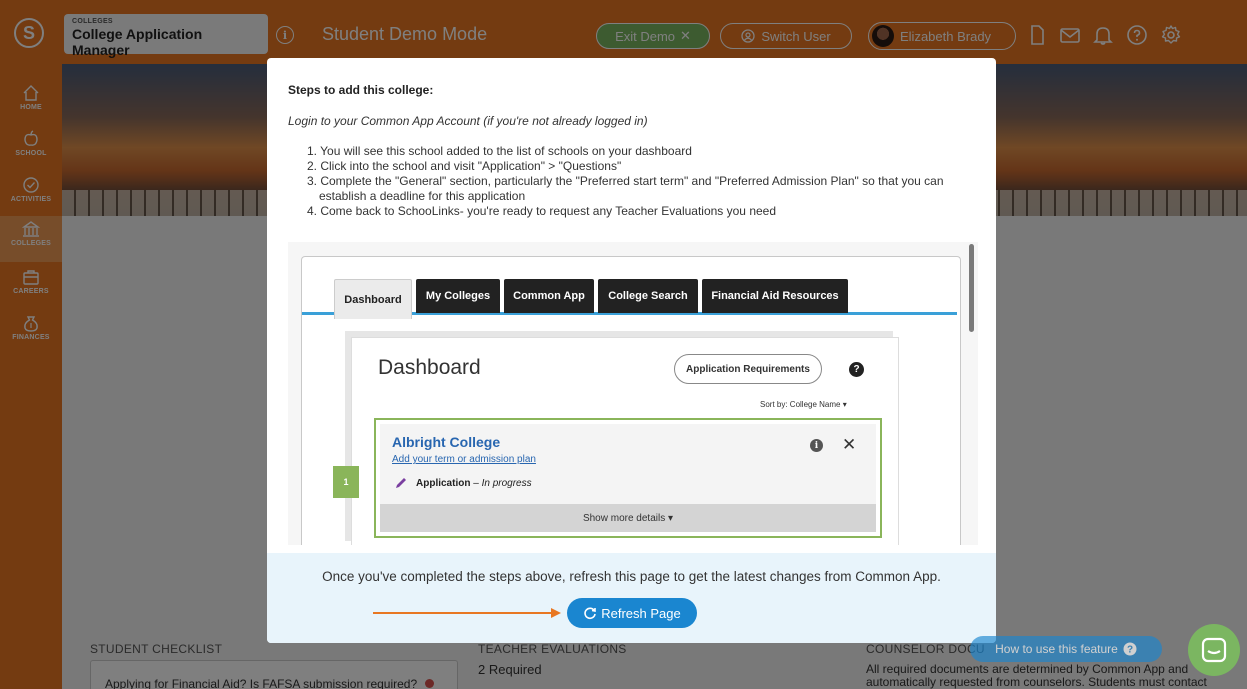 This screenshot has height=689, width=1247. Describe the element at coordinates (641, 613) in the screenshot. I see `refresh-page-label: Refresh Page` at that location.